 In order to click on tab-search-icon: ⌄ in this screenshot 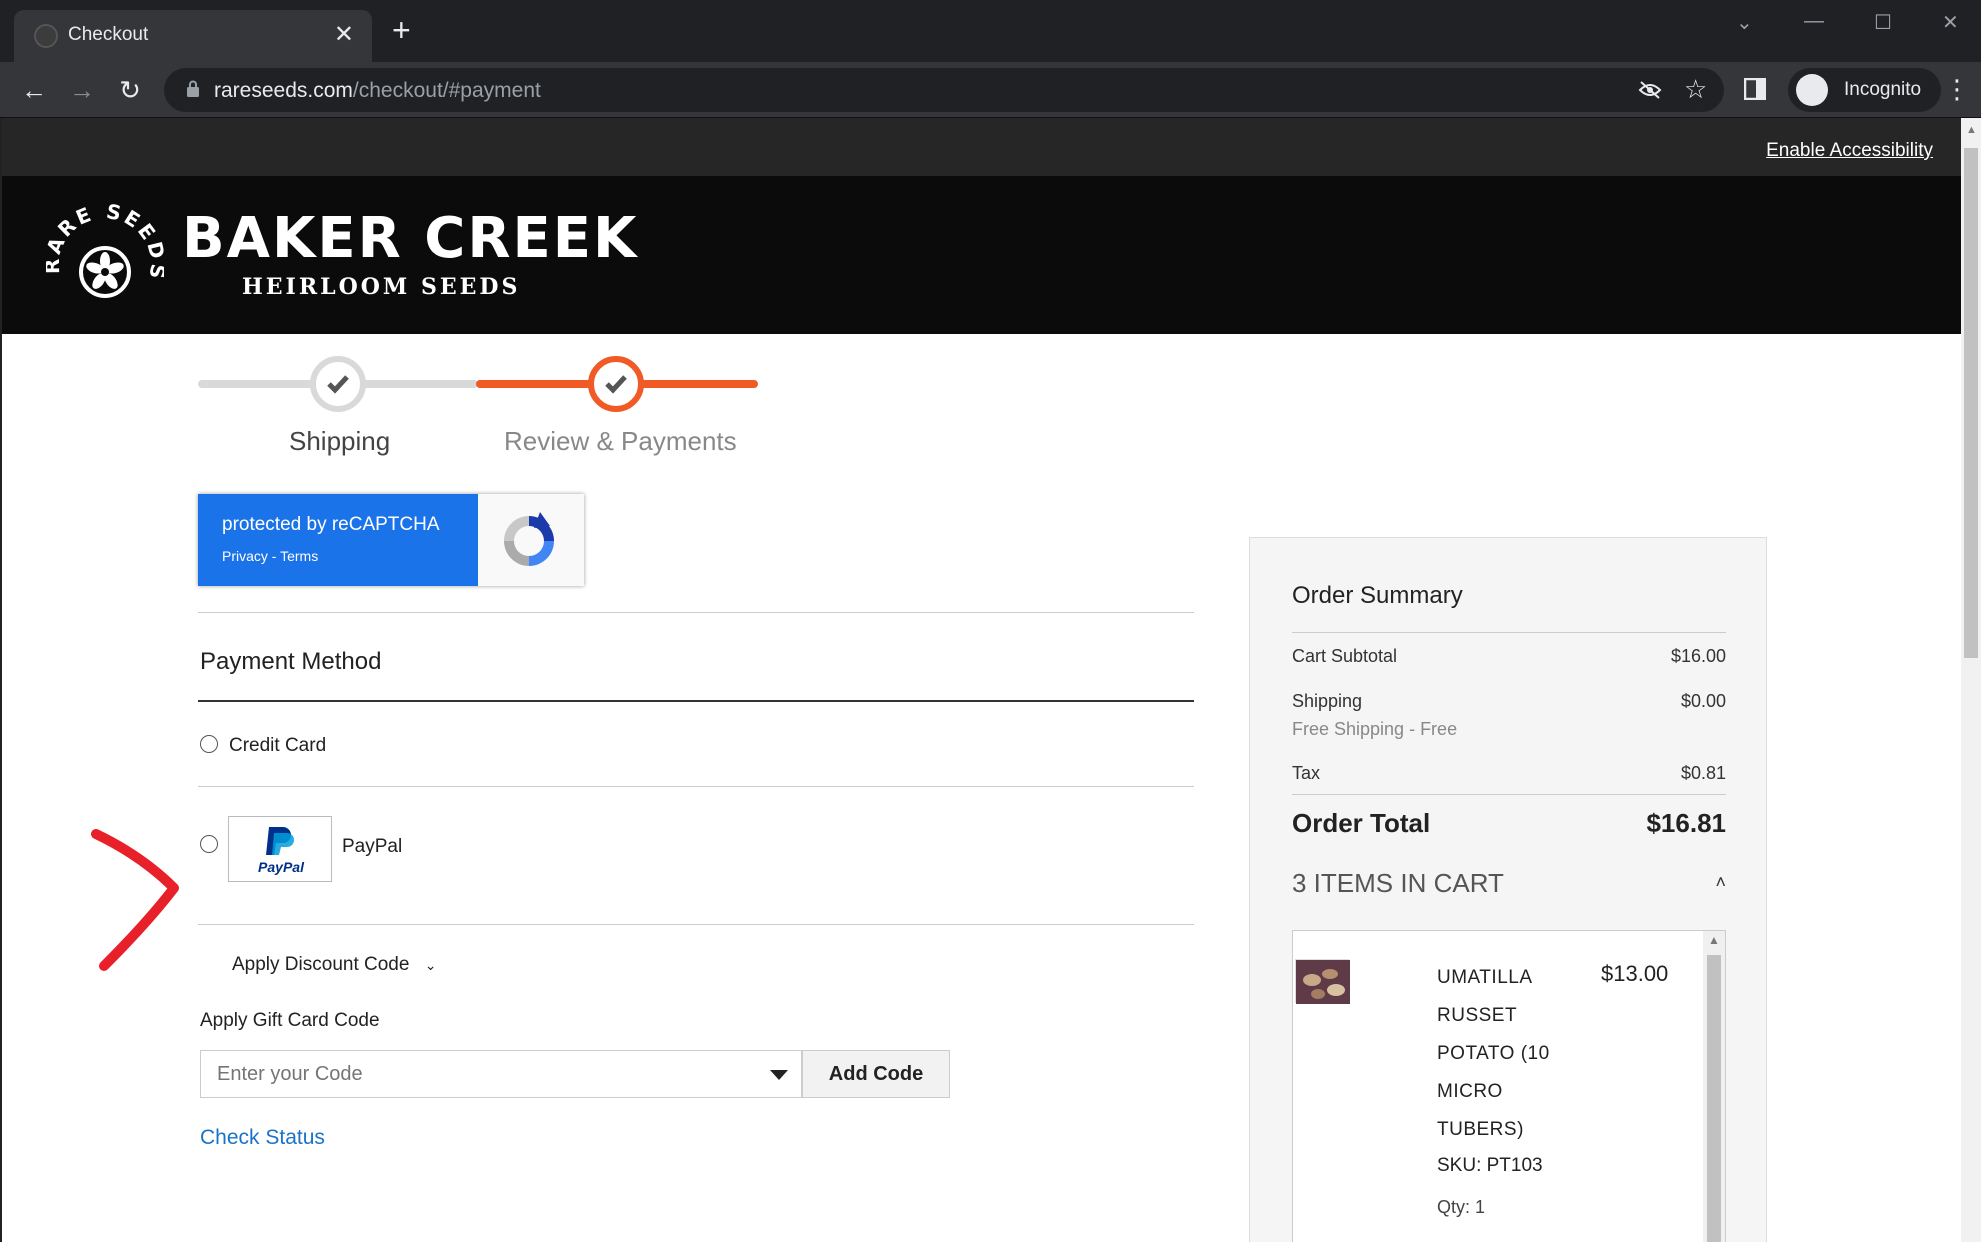, I will do `click(1744, 22)`.